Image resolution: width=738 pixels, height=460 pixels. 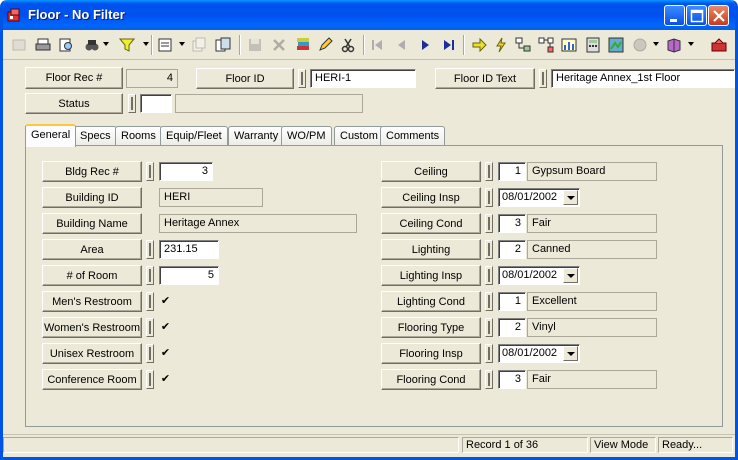 I want to click on arrow-right-icon, so click(x=479, y=45).